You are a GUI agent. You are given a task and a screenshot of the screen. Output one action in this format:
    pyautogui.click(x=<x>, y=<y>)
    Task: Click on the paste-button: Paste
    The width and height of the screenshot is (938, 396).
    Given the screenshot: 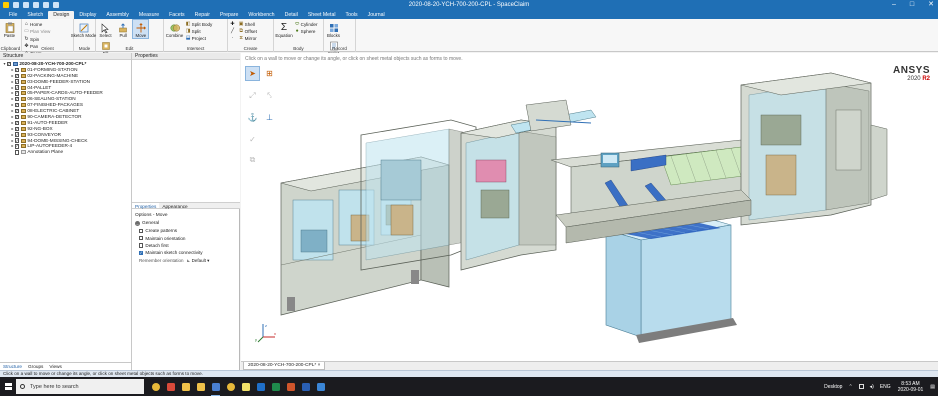 What is the action you would take?
    pyautogui.click(x=9, y=29)
    